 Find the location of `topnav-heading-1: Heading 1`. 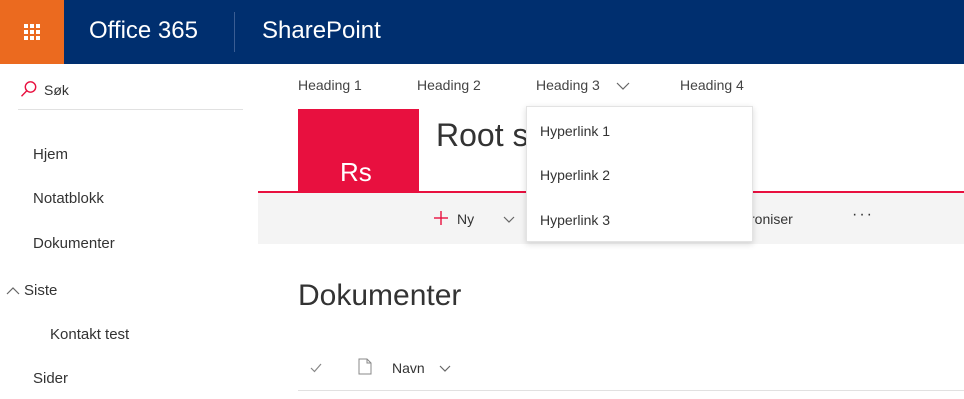

topnav-heading-1: Heading 1 is located at coordinates (330, 85).